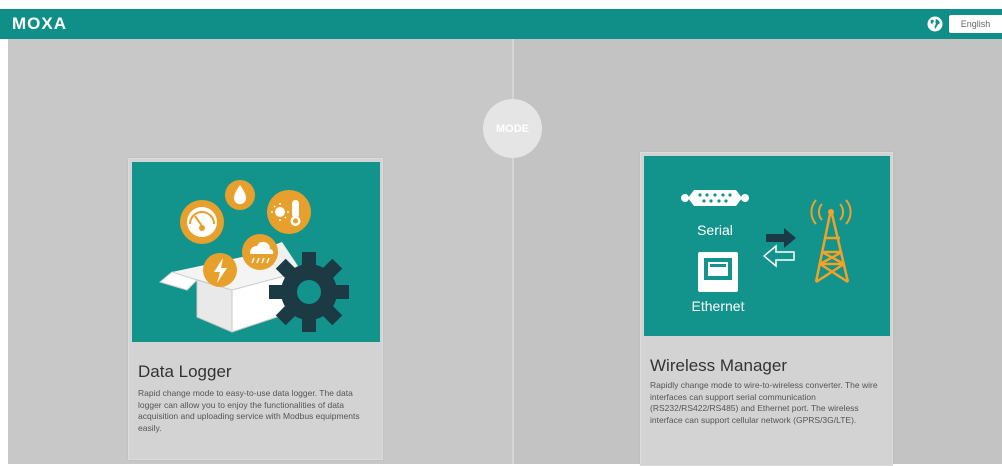 This screenshot has width=1002, height=466. Describe the element at coordinates (309, 292) in the screenshot. I see `gear-icon` at that location.